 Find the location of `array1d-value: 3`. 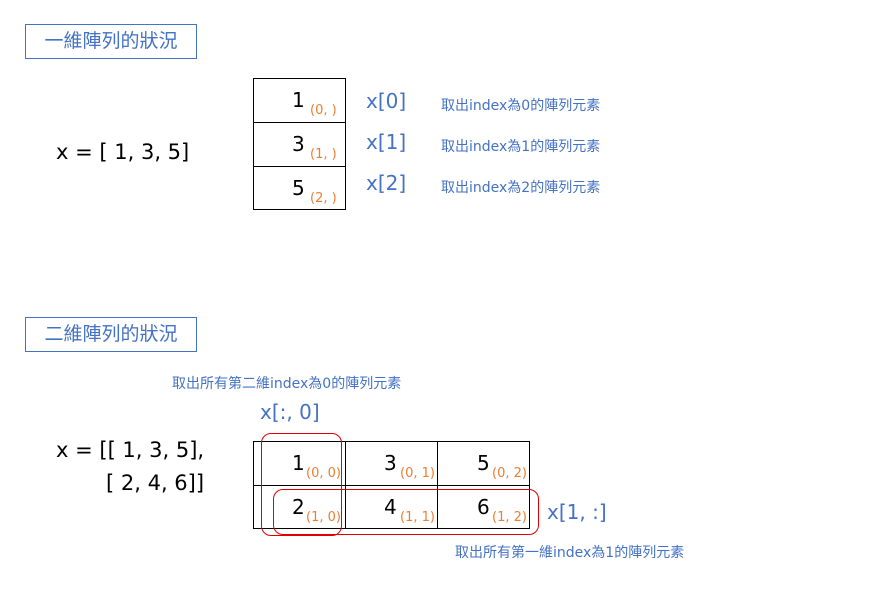

array1d-value: 3 is located at coordinates (298, 144).